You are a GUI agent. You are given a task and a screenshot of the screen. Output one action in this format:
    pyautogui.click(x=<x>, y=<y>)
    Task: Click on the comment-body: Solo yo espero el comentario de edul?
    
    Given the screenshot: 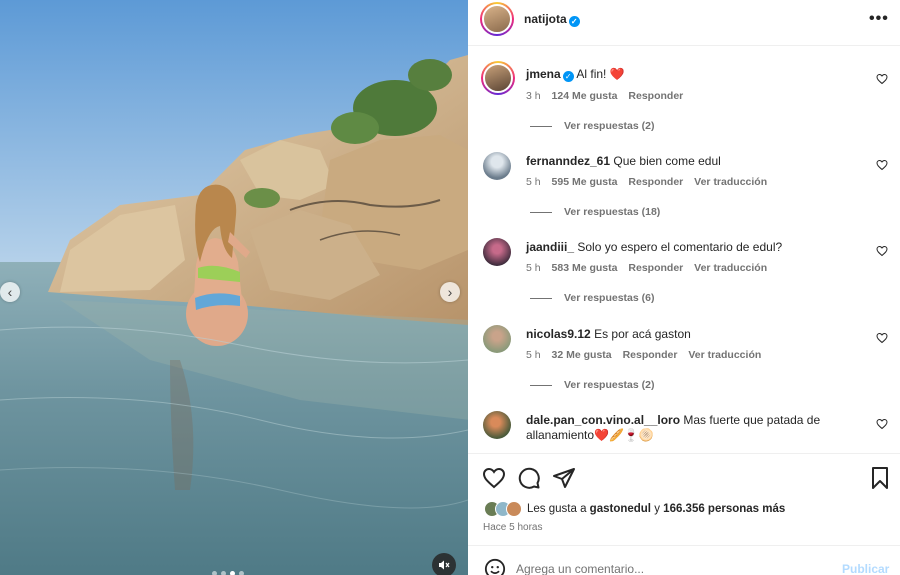 What is the action you would take?
    pyautogui.click(x=680, y=247)
    